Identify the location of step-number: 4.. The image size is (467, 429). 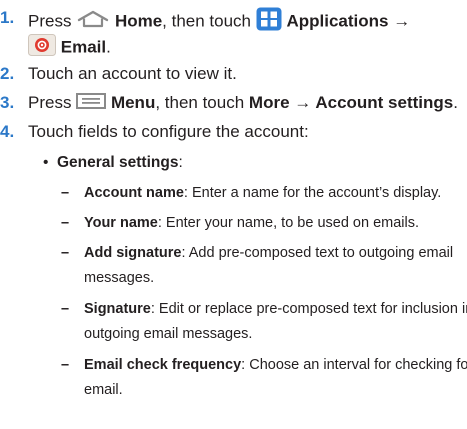
(7, 131).